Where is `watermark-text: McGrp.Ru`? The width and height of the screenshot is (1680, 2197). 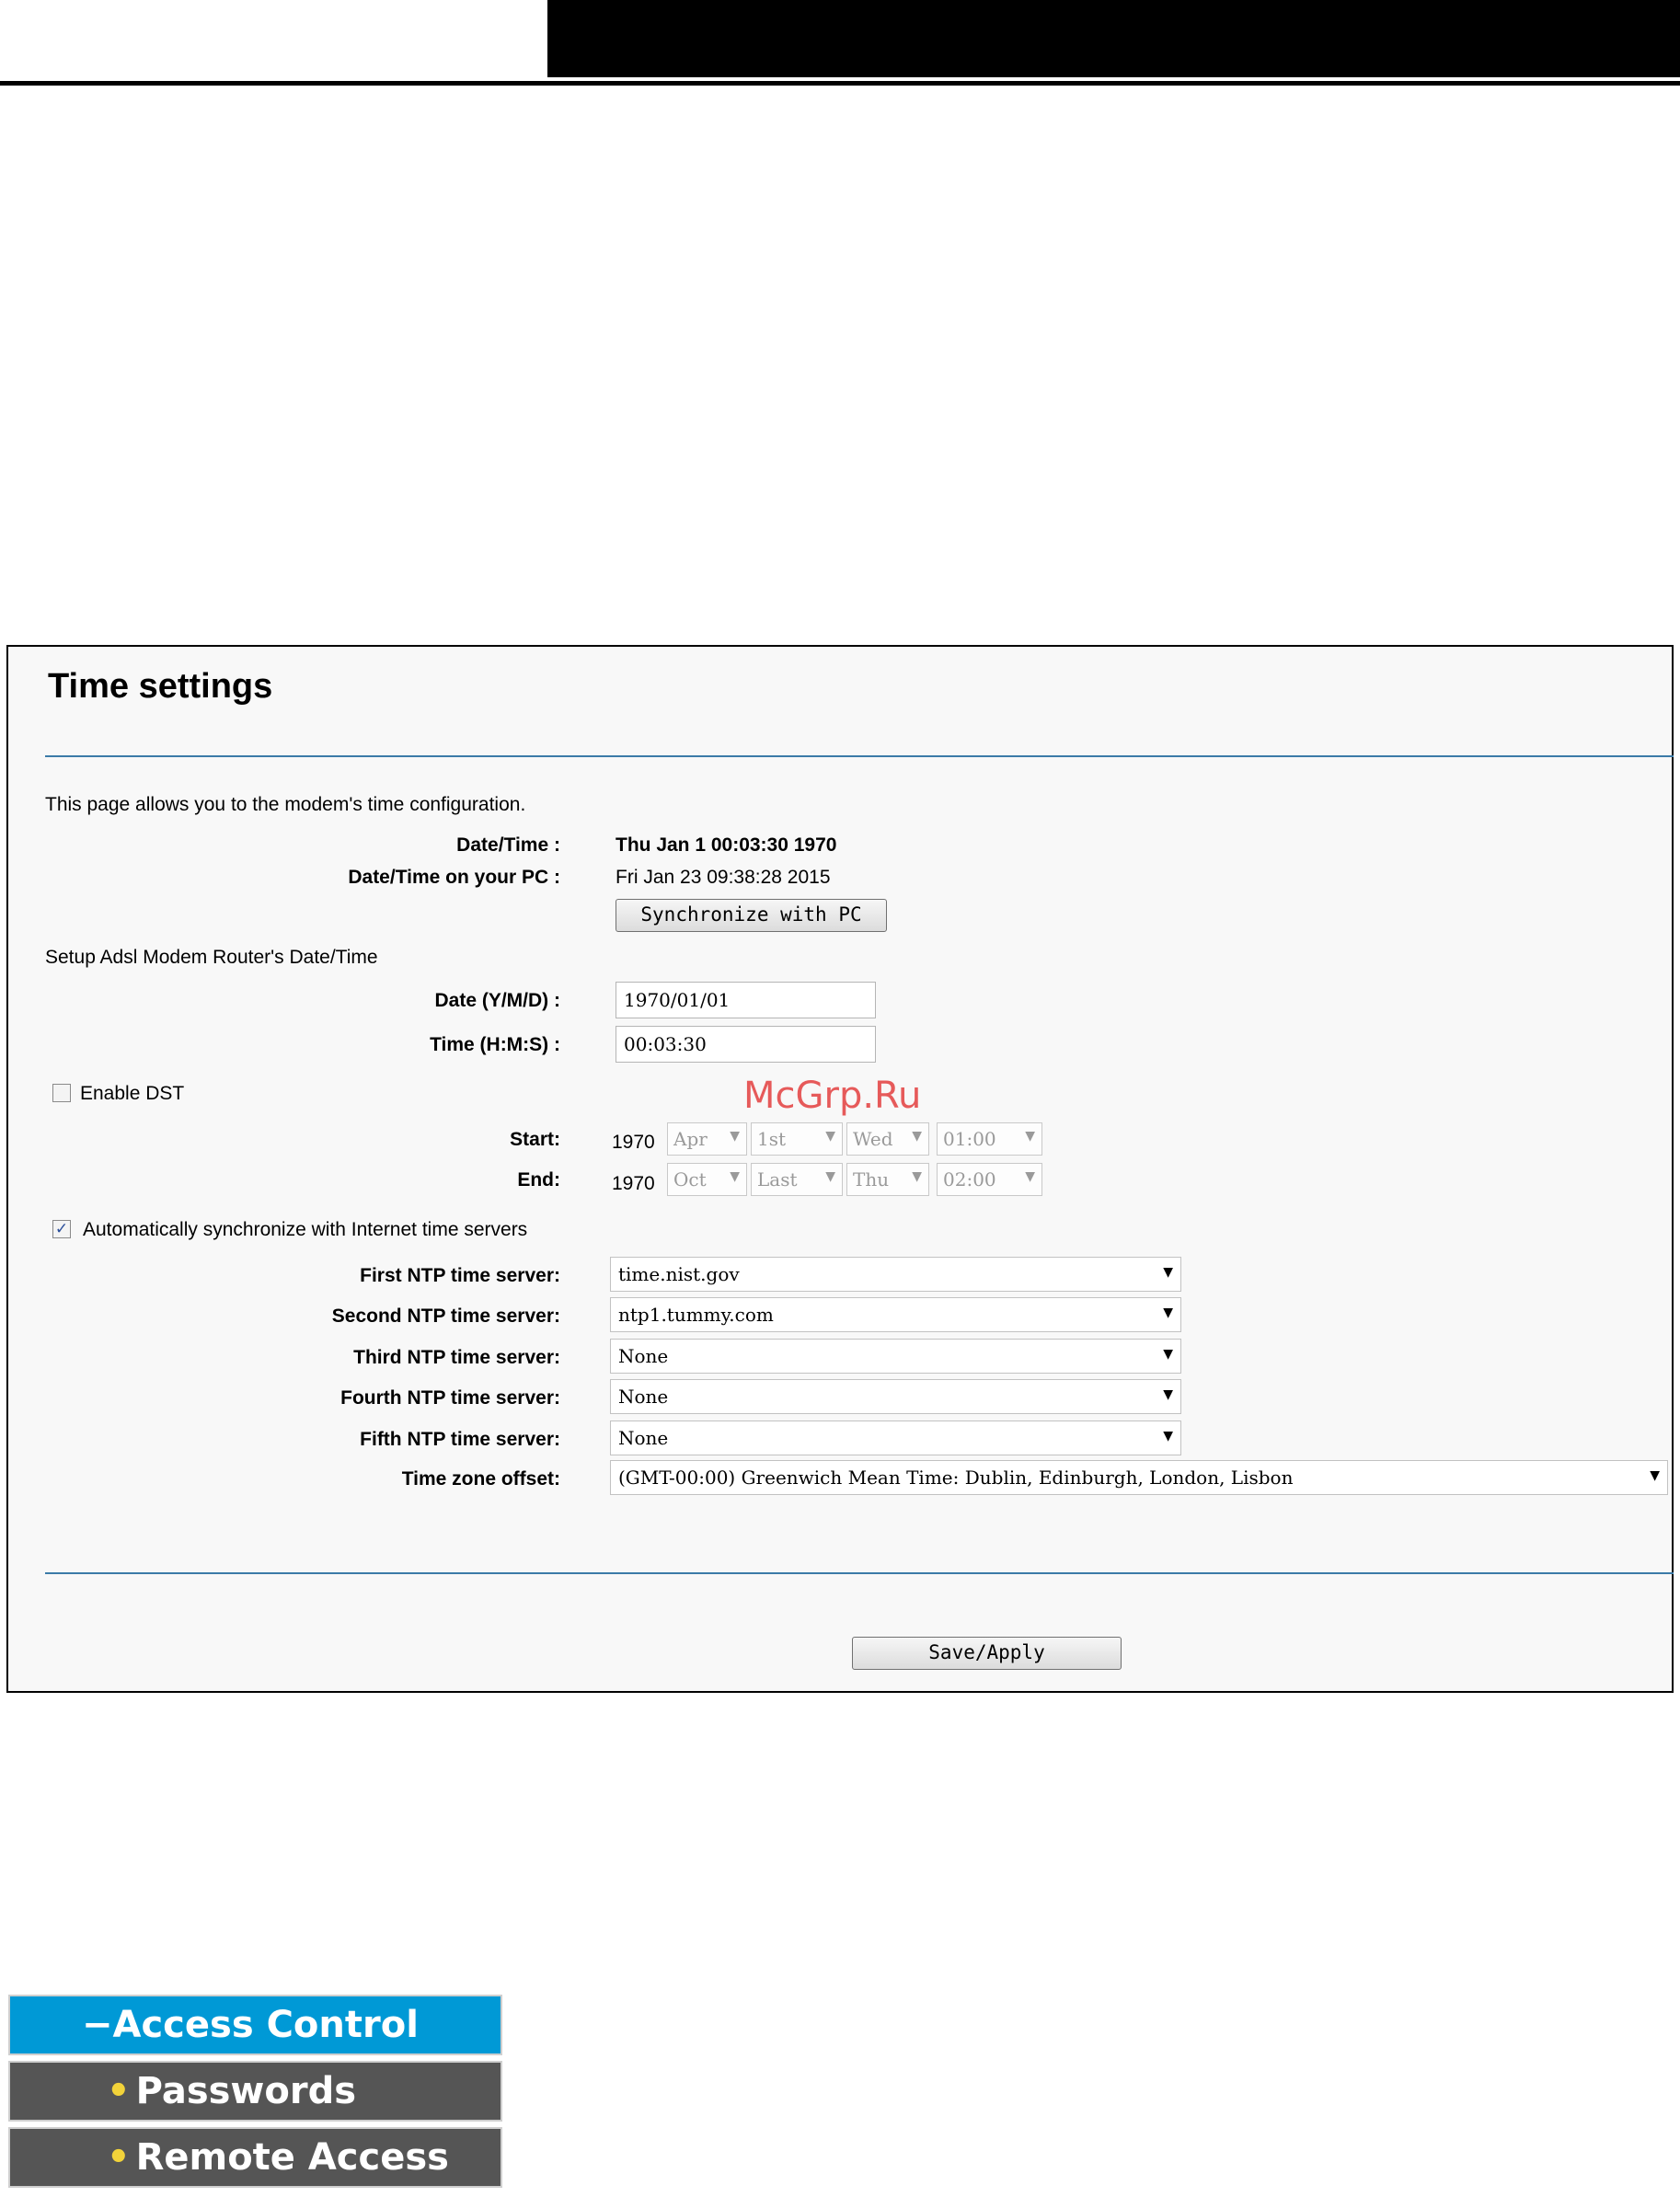 watermark-text: McGrp.Ru is located at coordinates (832, 1096).